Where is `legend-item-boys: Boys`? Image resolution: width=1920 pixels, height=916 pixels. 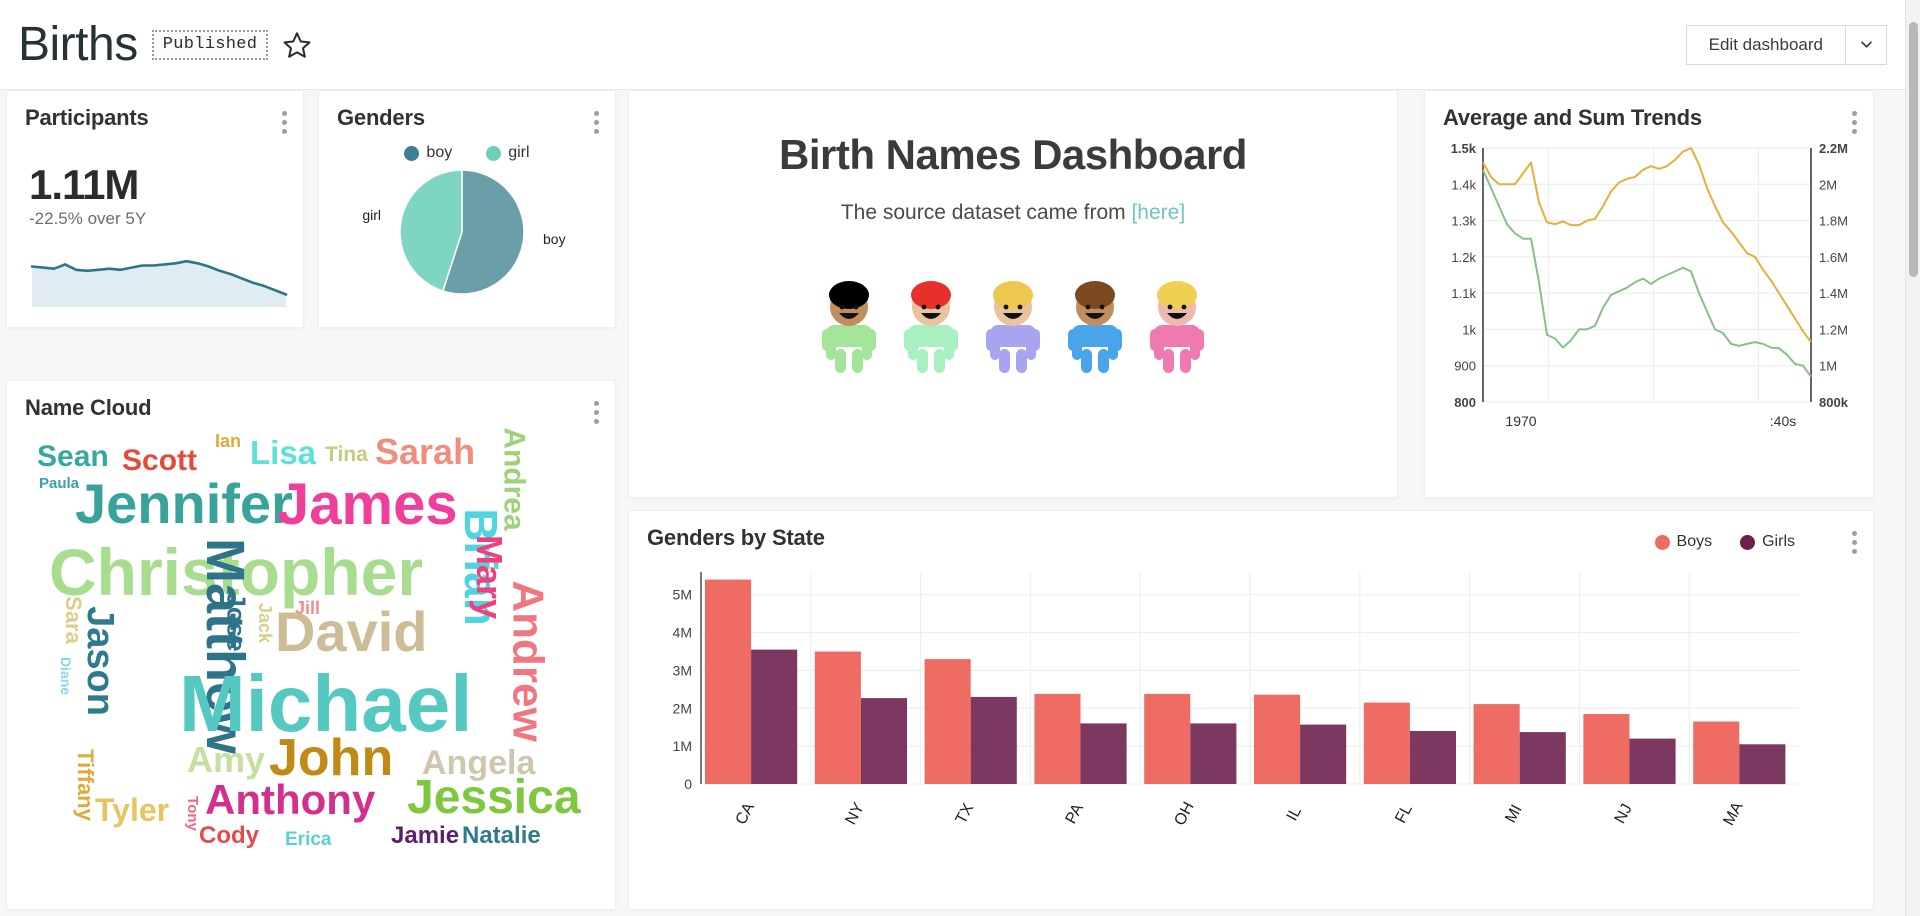 legend-item-boys: Boys is located at coordinates (1683, 542).